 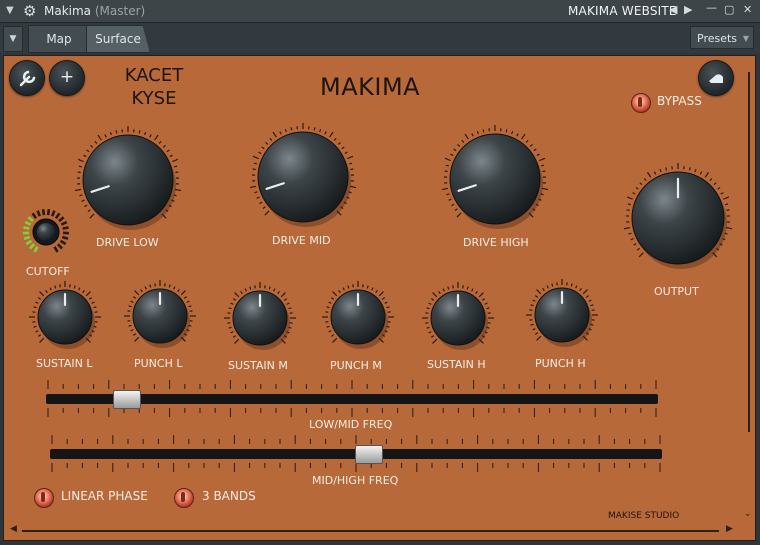 I want to click on three-bands-label: 3 BANDS, so click(x=229, y=496).